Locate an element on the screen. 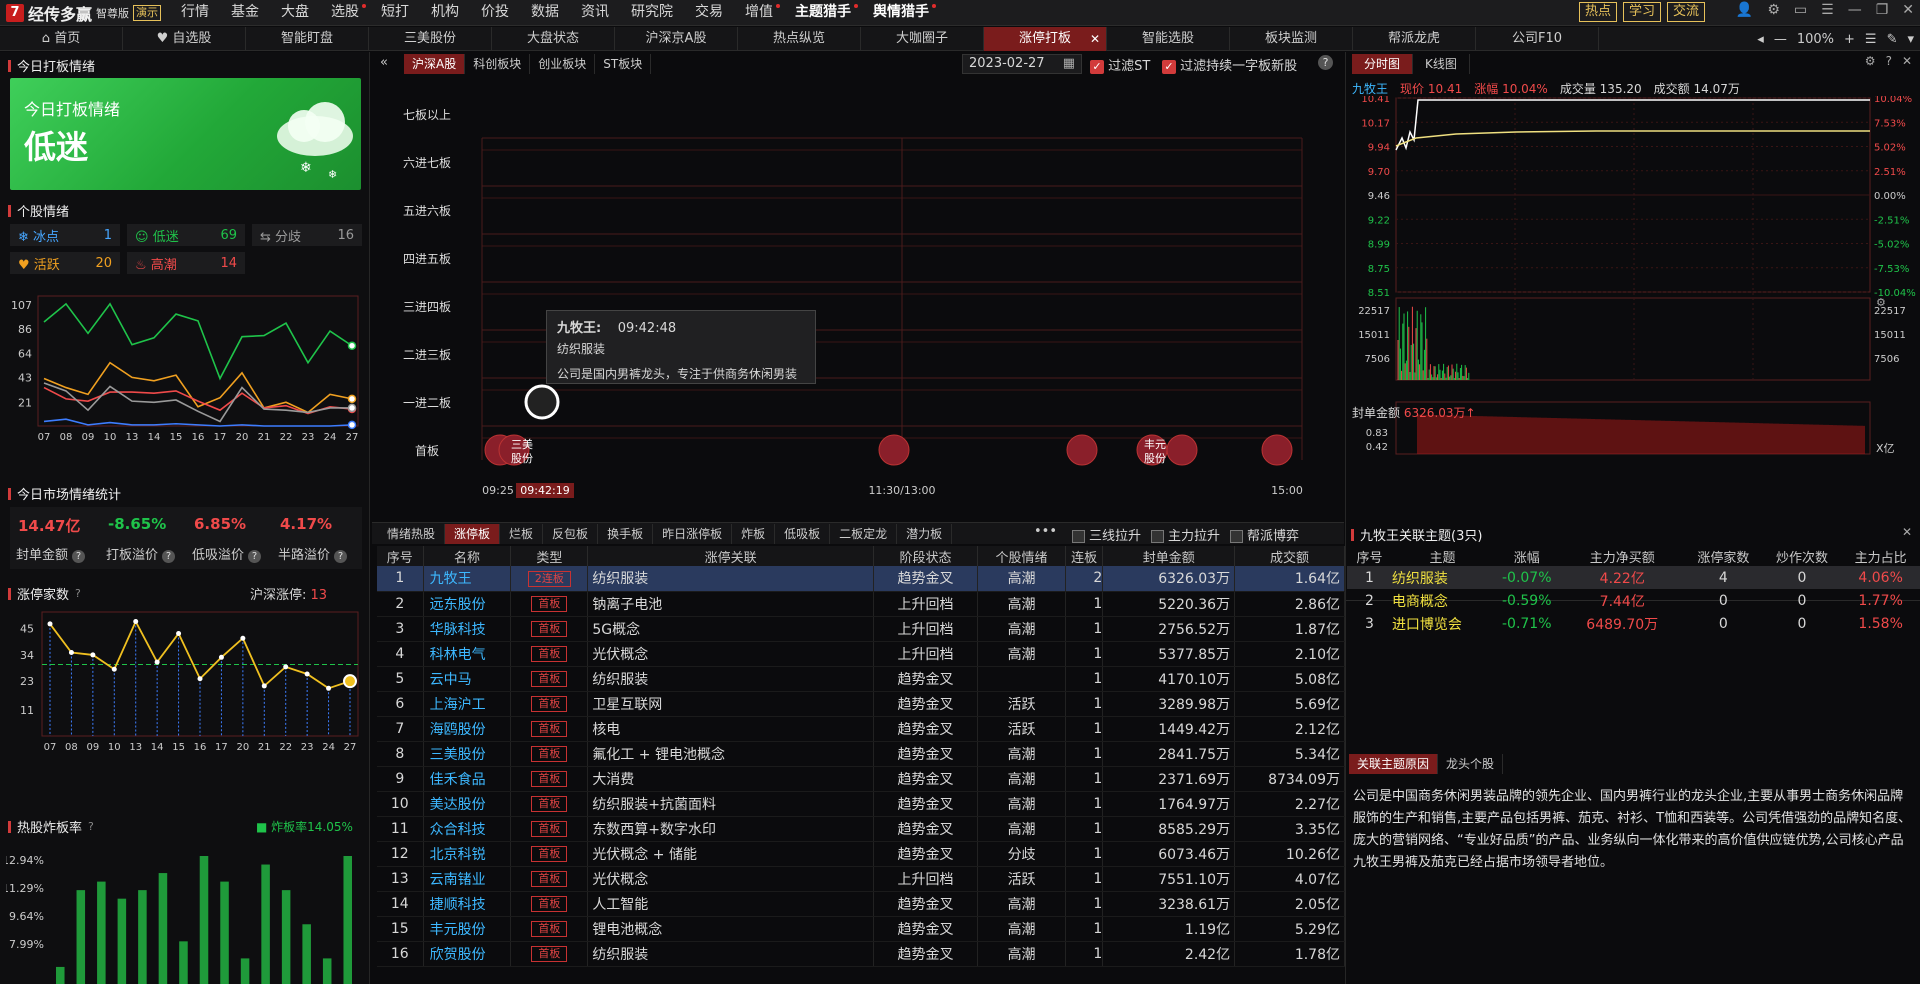 Image resolution: width=1920 pixels, height=984 pixels. tab-item: 智能盯盘 is located at coordinates (307, 39).